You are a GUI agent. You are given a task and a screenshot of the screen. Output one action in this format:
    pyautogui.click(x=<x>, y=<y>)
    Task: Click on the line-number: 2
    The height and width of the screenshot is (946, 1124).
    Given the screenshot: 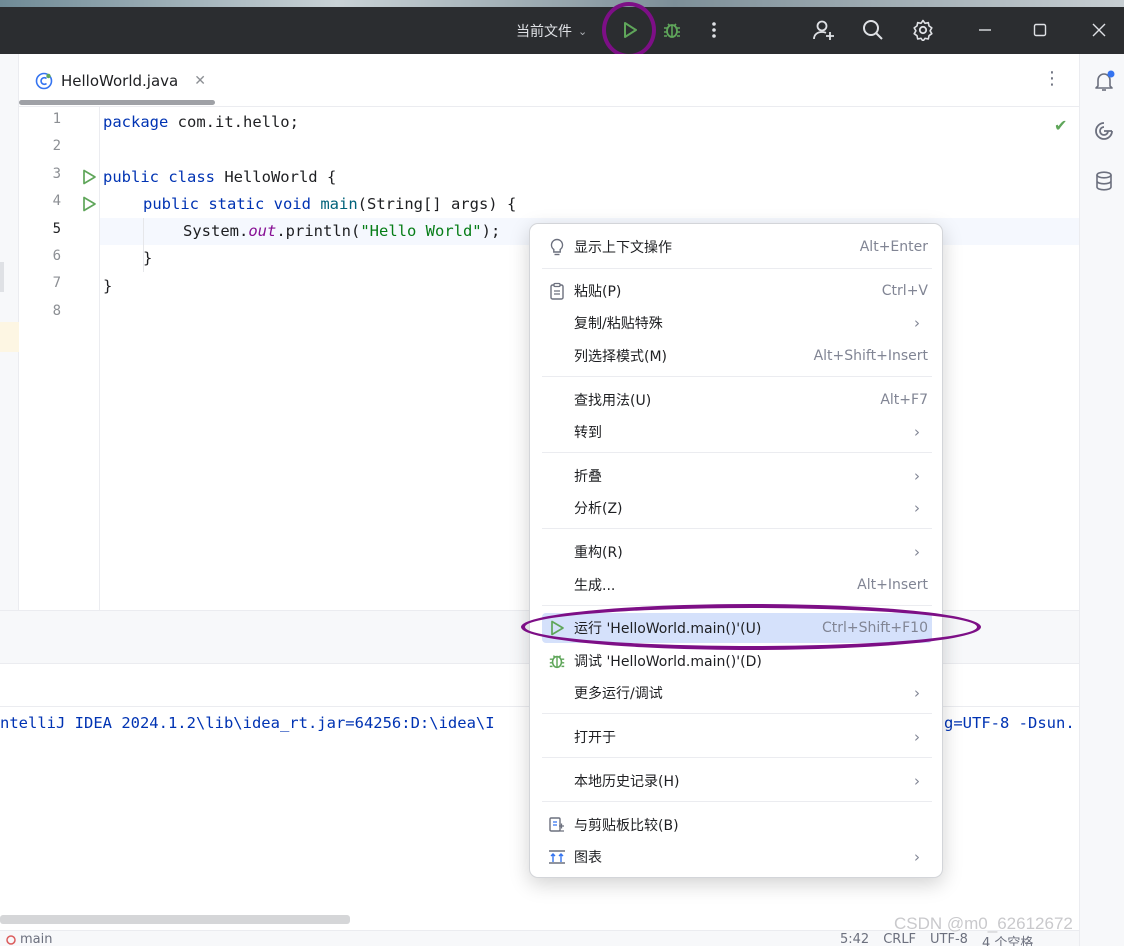 What is the action you would take?
    pyautogui.click(x=56, y=146)
    